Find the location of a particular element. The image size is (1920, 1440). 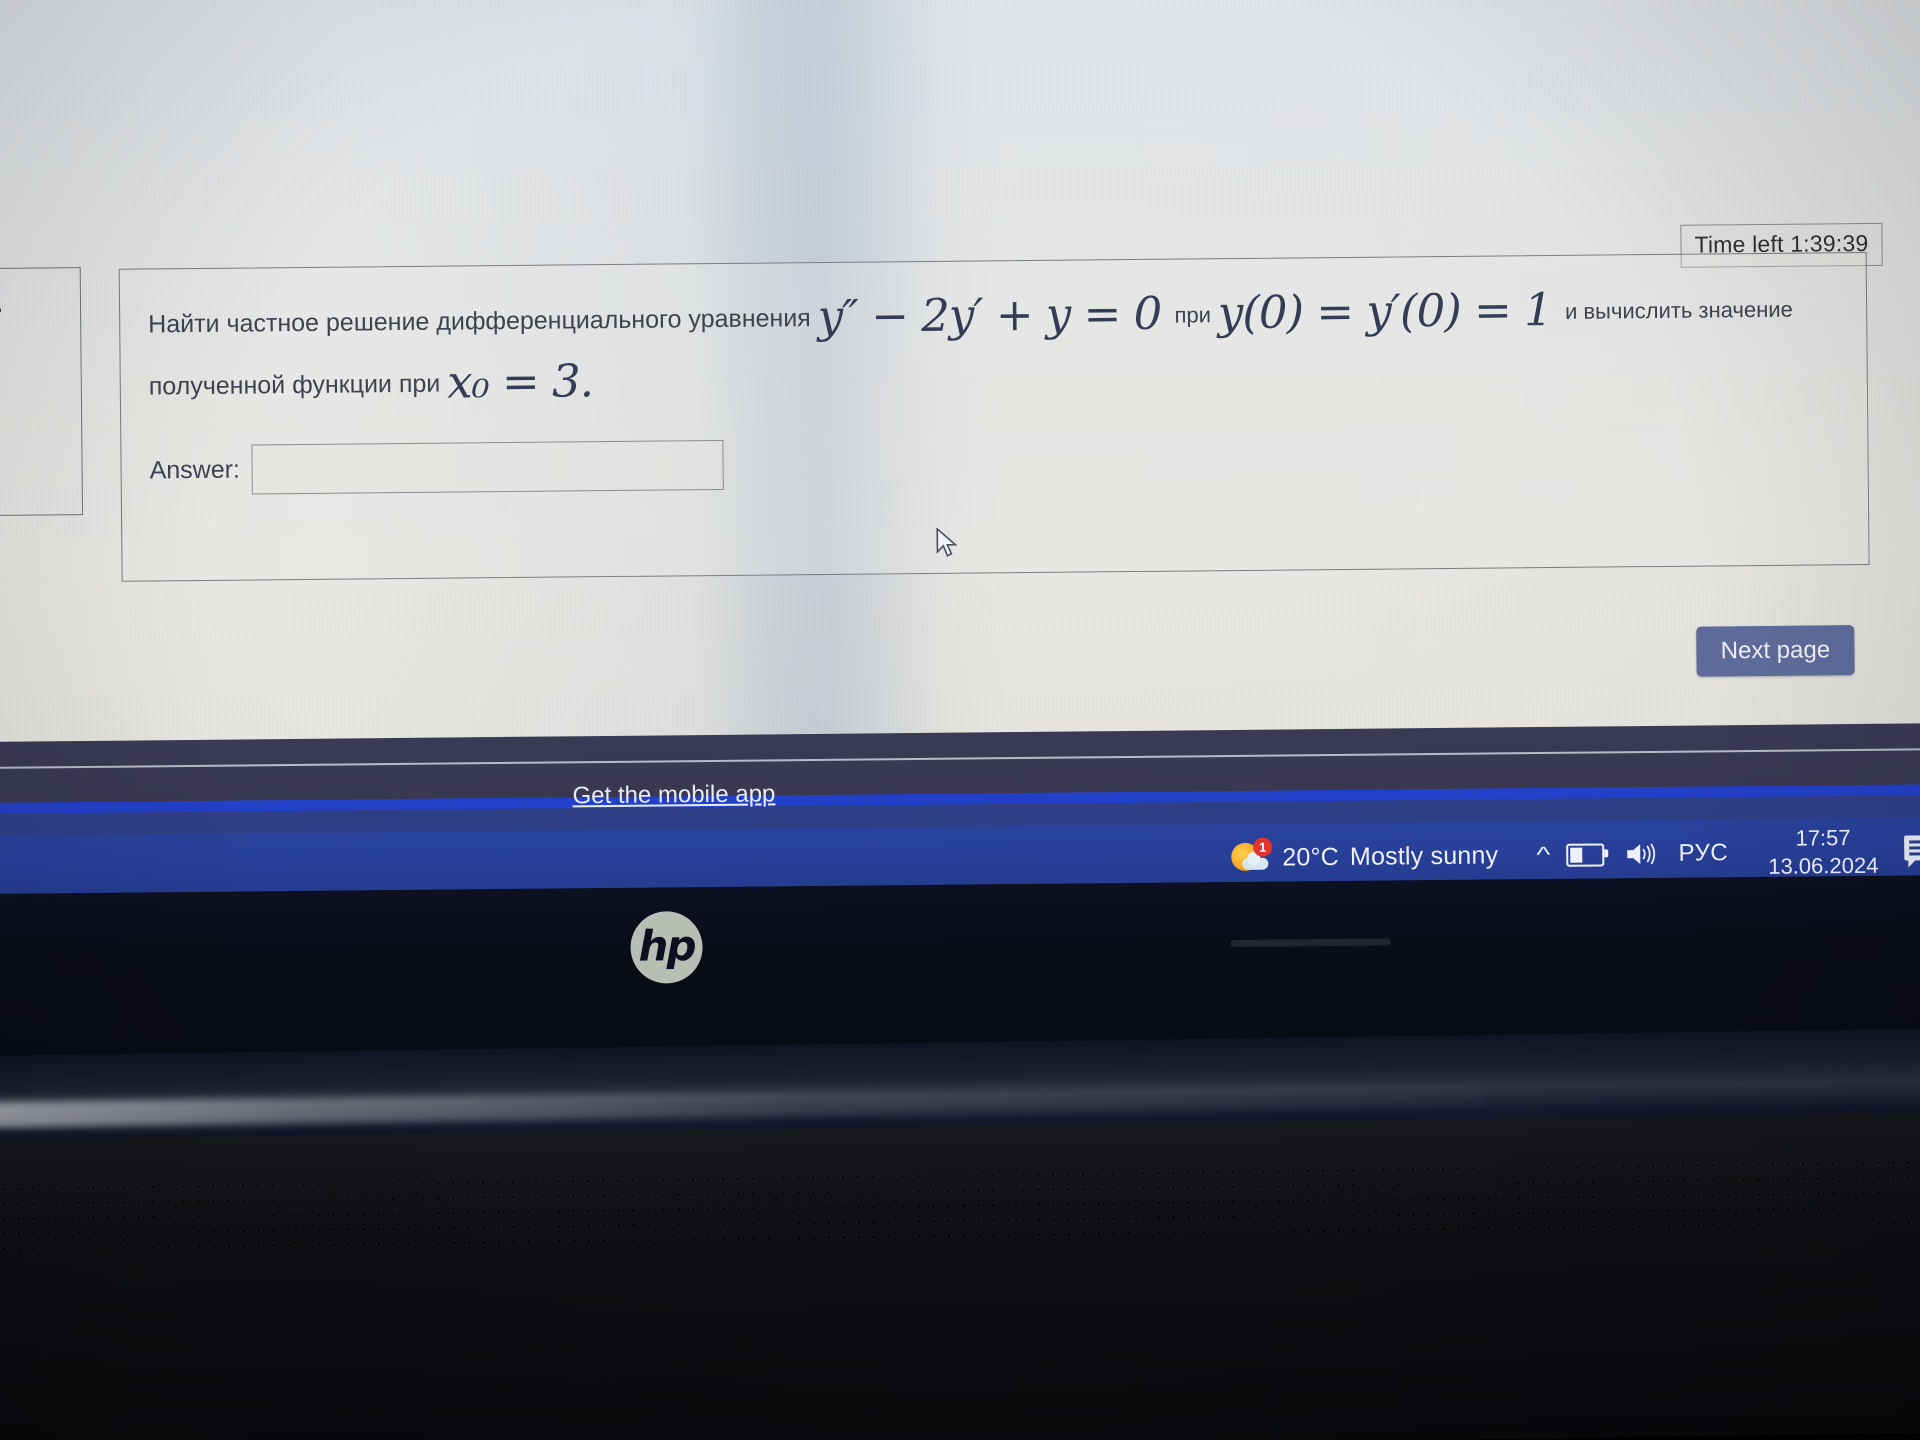

cloud-icon is located at coordinates (1255, 863).